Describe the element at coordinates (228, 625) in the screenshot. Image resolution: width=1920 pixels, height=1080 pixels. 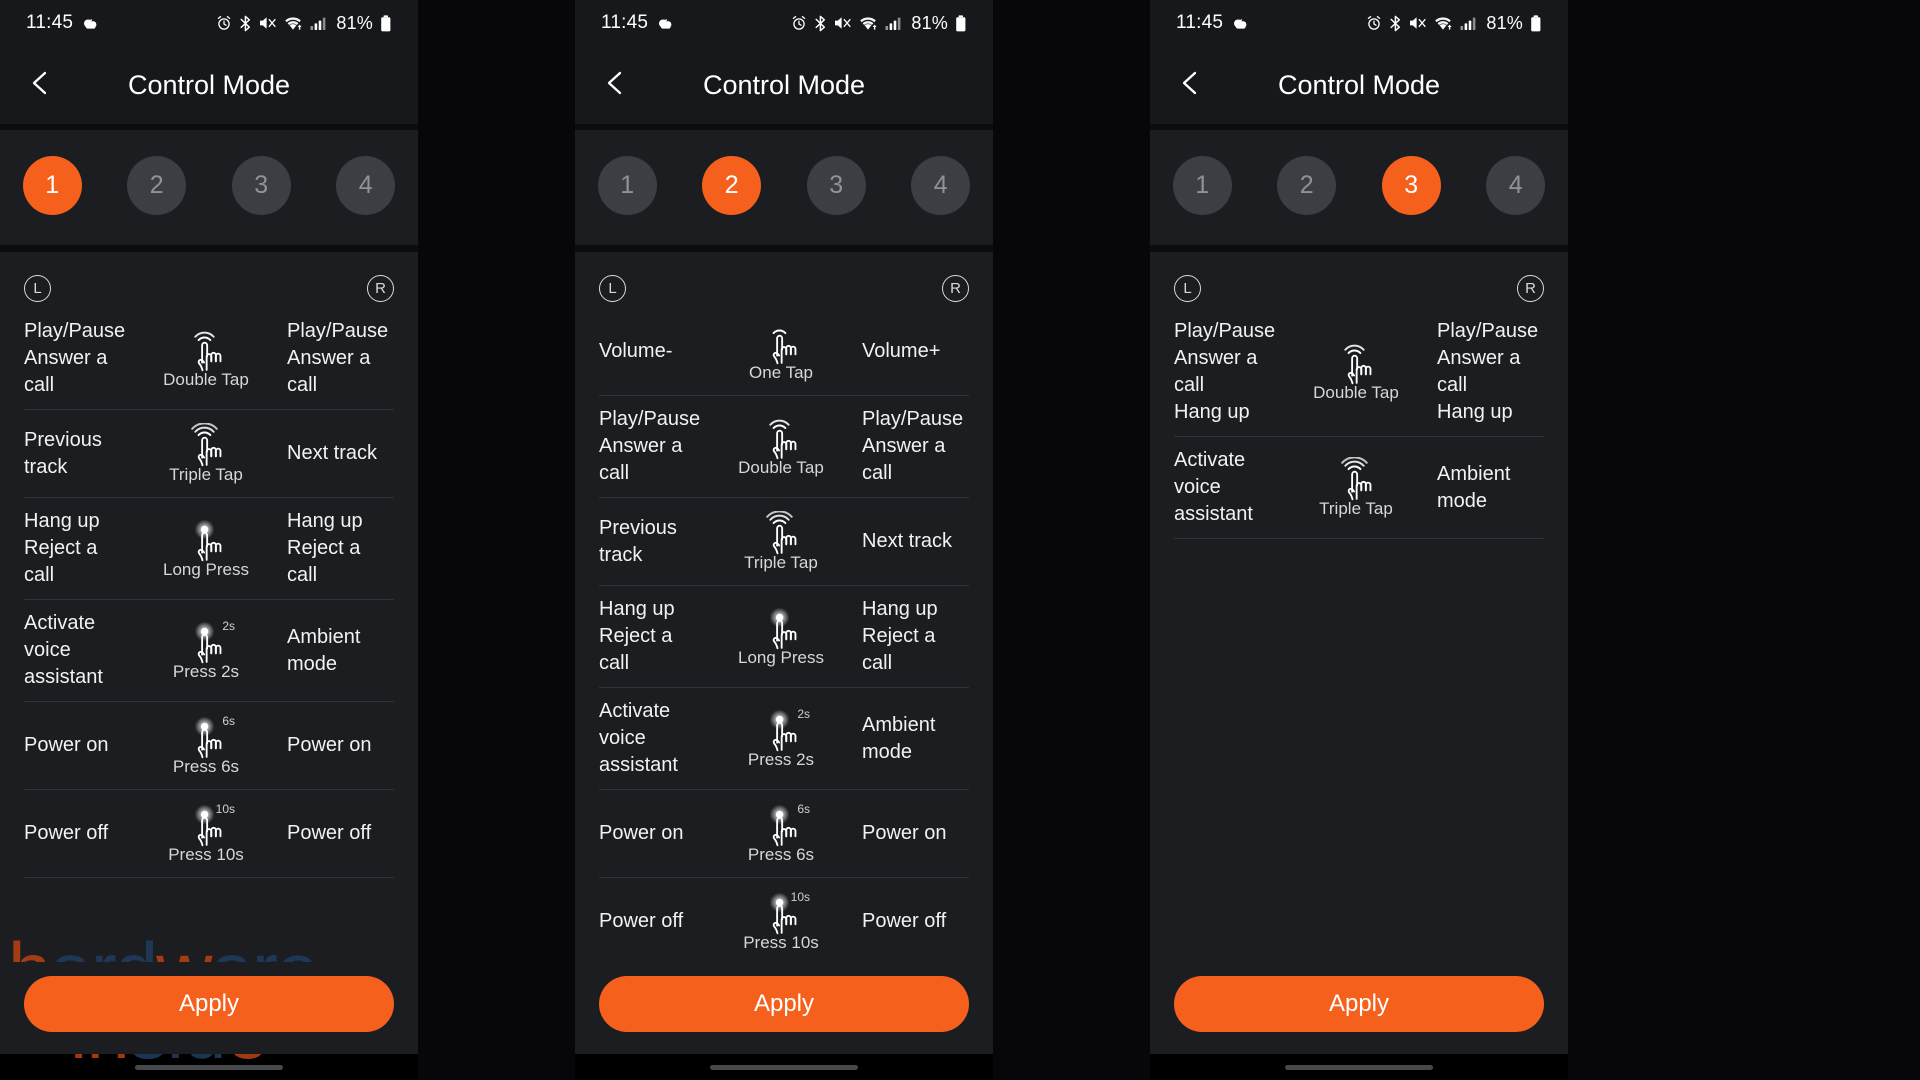
I see `gesture-duration-superscript: 2s` at that location.